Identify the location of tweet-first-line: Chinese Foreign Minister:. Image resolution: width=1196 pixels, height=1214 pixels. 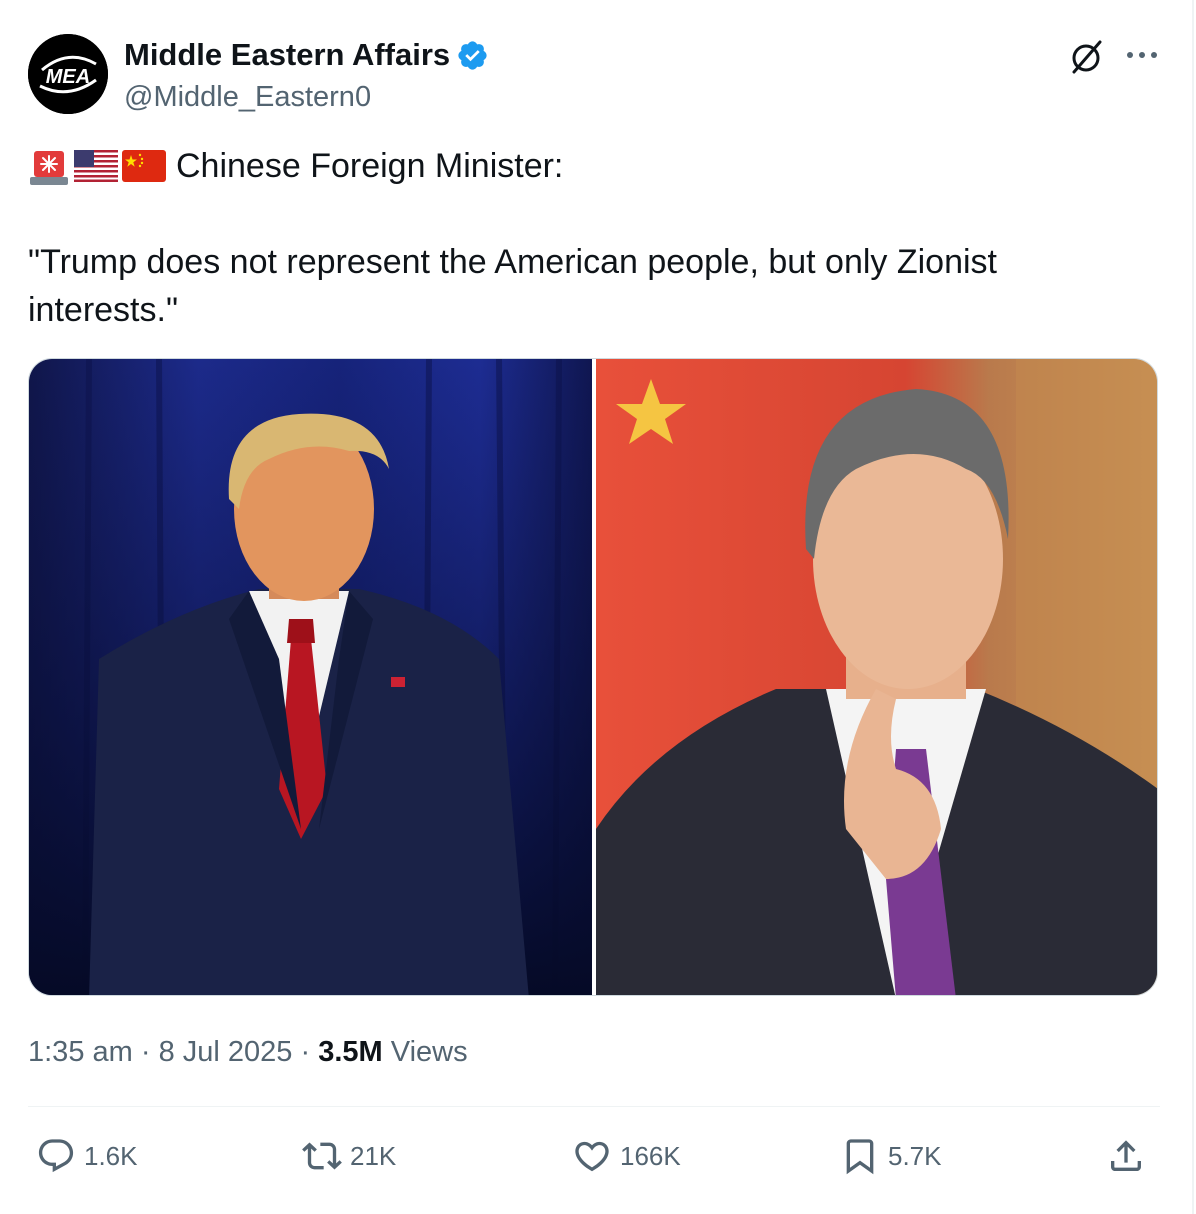
(295, 166).